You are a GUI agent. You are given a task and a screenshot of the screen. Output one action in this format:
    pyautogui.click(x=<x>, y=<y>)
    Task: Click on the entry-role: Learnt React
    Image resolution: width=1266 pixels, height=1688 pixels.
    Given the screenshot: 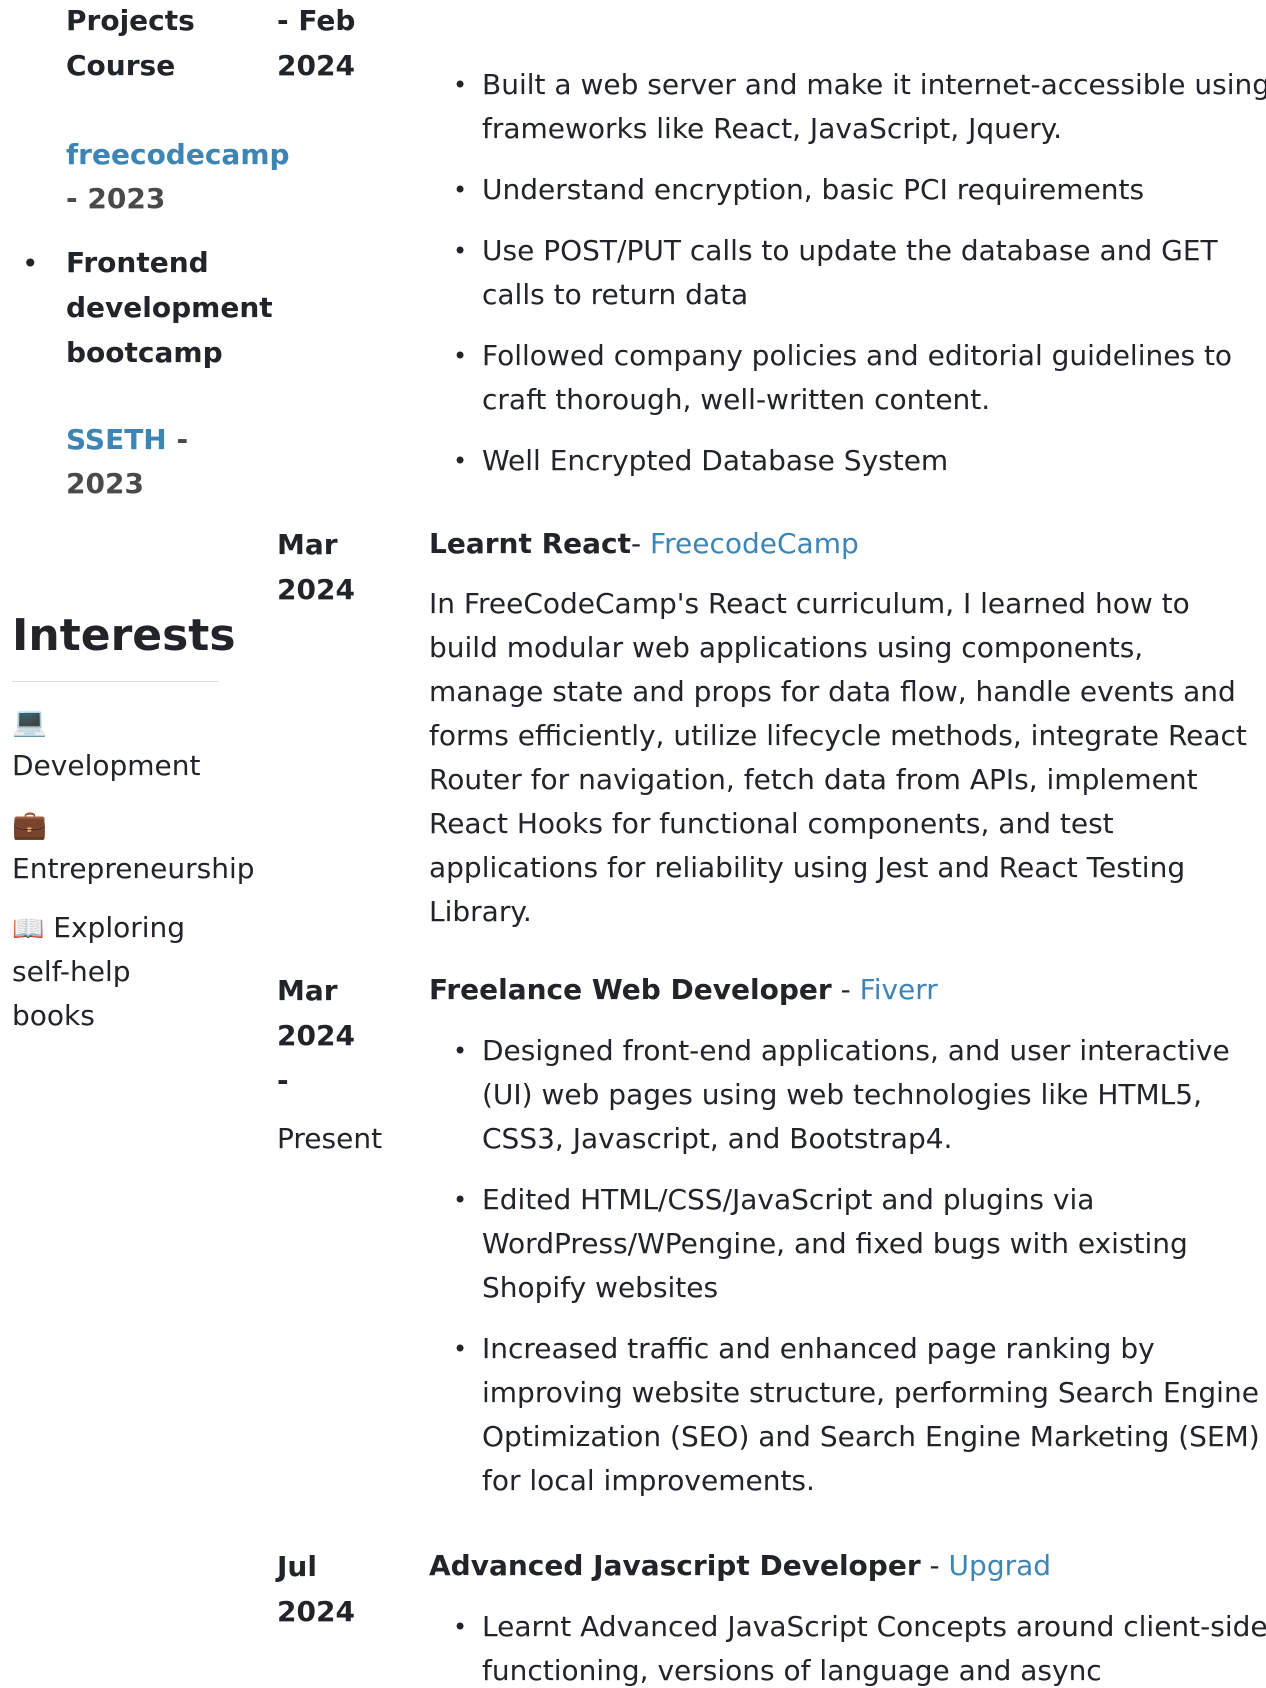 What is the action you would take?
    pyautogui.click(x=530, y=543)
    